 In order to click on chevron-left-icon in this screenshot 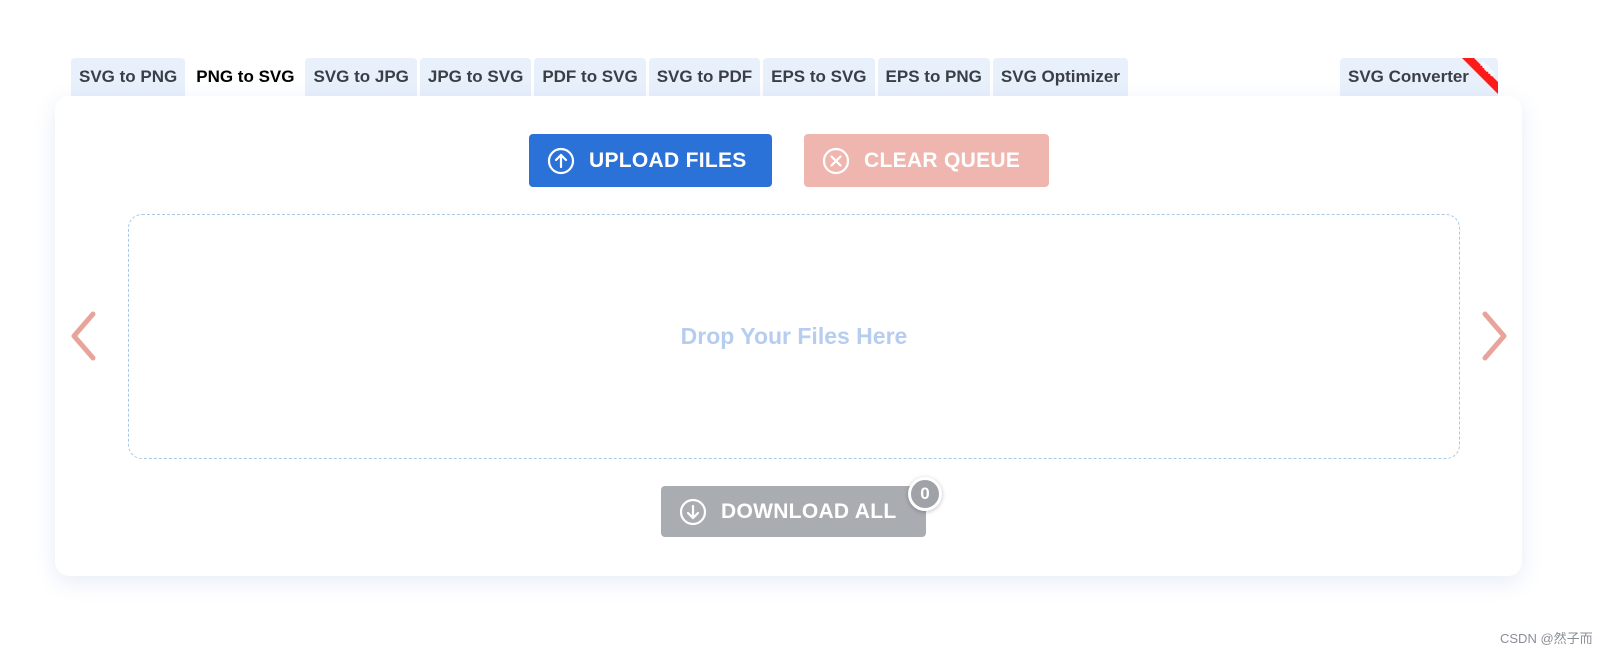, I will do `click(84, 336)`.